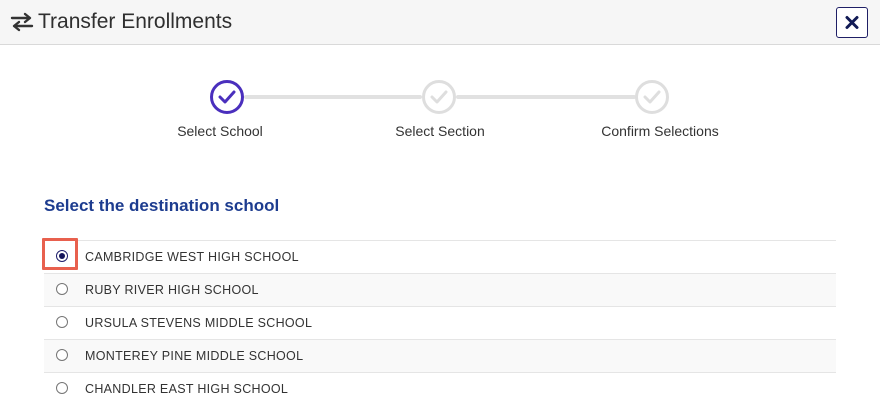 The height and width of the screenshot is (408, 880). What do you see at coordinates (440, 388) in the screenshot?
I see `school-option-row: CHANDLER EAST HIGH SCHOOL` at bounding box center [440, 388].